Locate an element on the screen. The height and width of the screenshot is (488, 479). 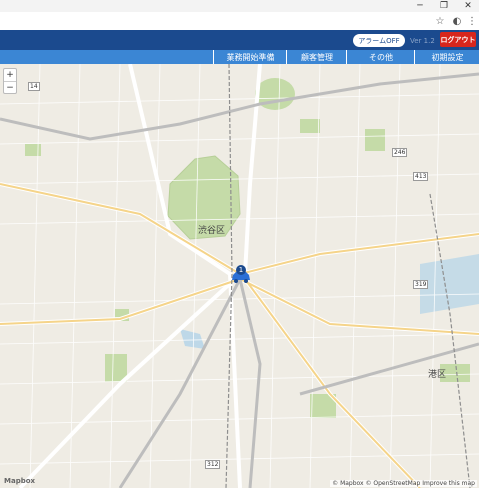
alarm-toggle-button: アラームOFF is located at coordinates (379, 40).